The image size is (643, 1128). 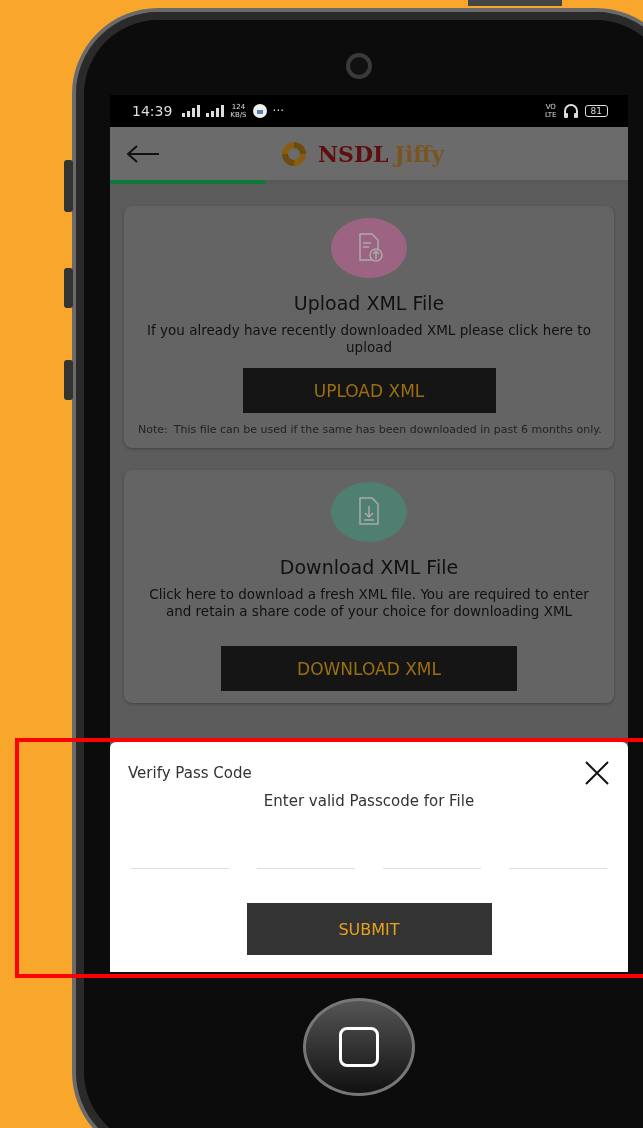 What do you see at coordinates (353, 153) in the screenshot?
I see `logo-text: NSDL` at bounding box center [353, 153].